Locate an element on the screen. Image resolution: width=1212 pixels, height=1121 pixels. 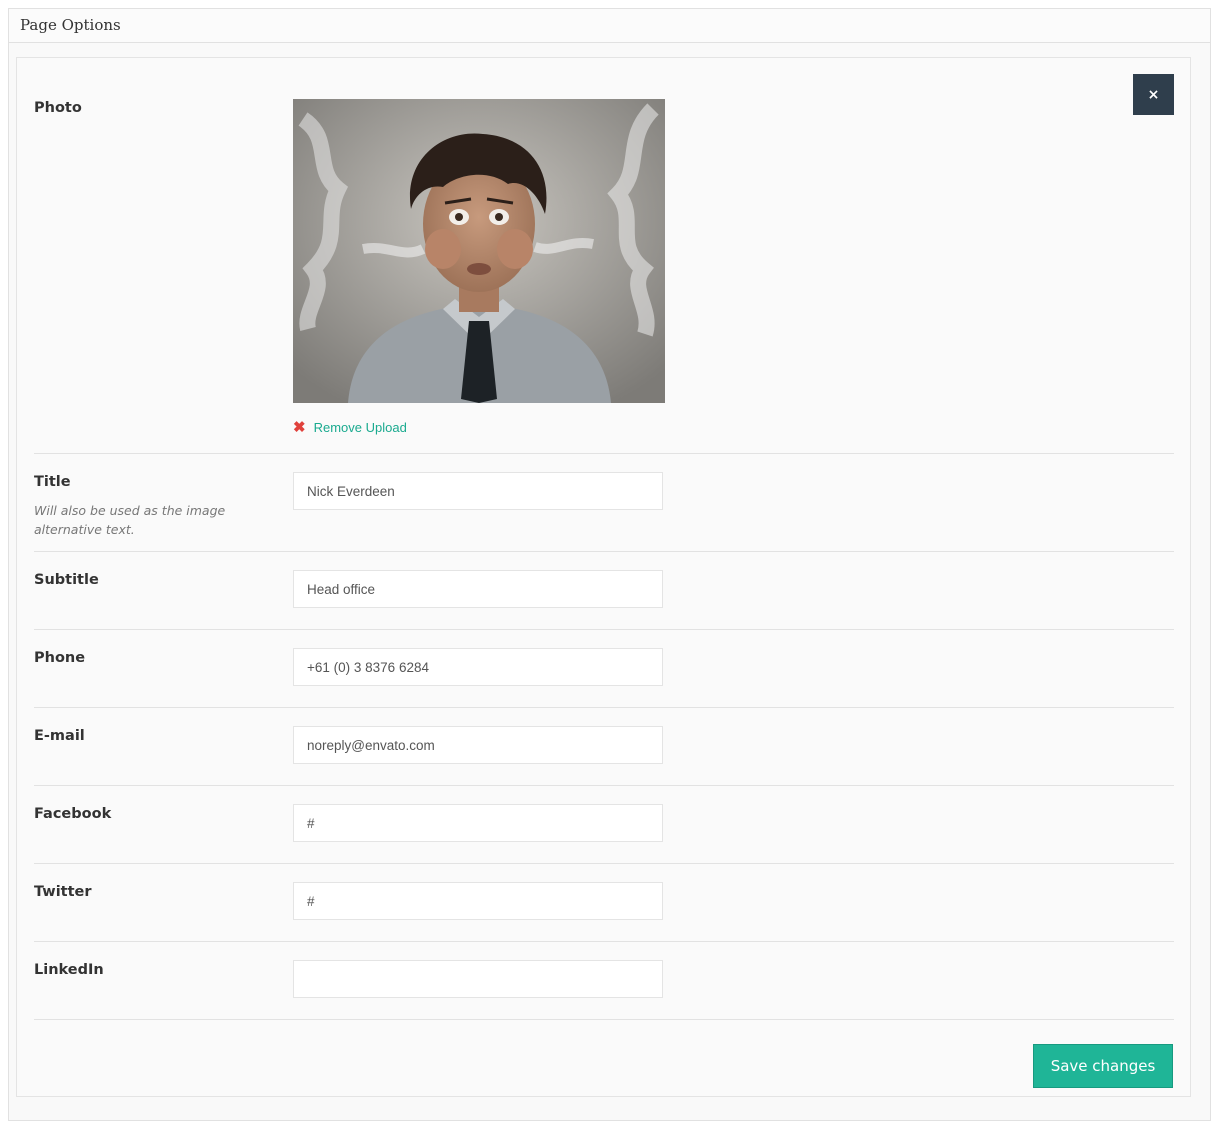
linkedin-label: LinkedIn is located at coordinates (69, 970).